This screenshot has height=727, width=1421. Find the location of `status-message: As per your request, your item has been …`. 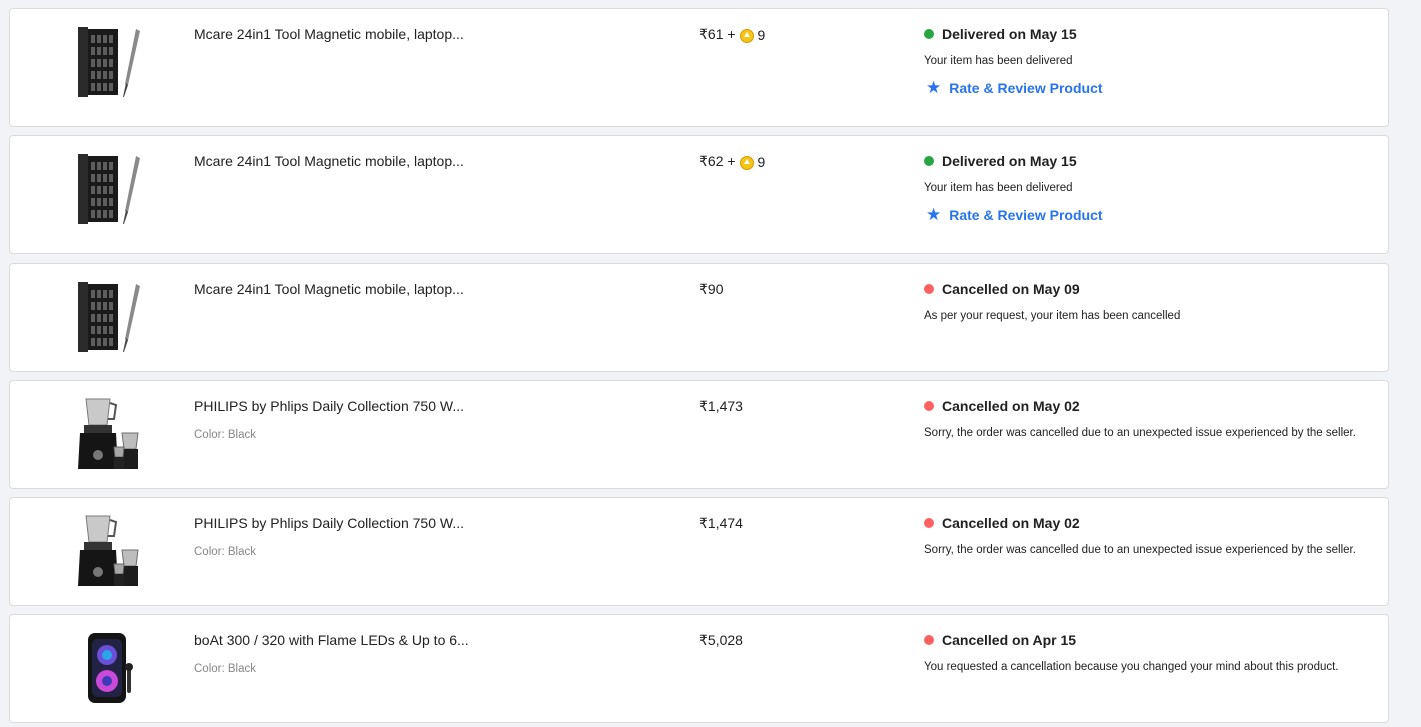

status-message: As per your request, your item has been … is located at coordinates (1052, 316).